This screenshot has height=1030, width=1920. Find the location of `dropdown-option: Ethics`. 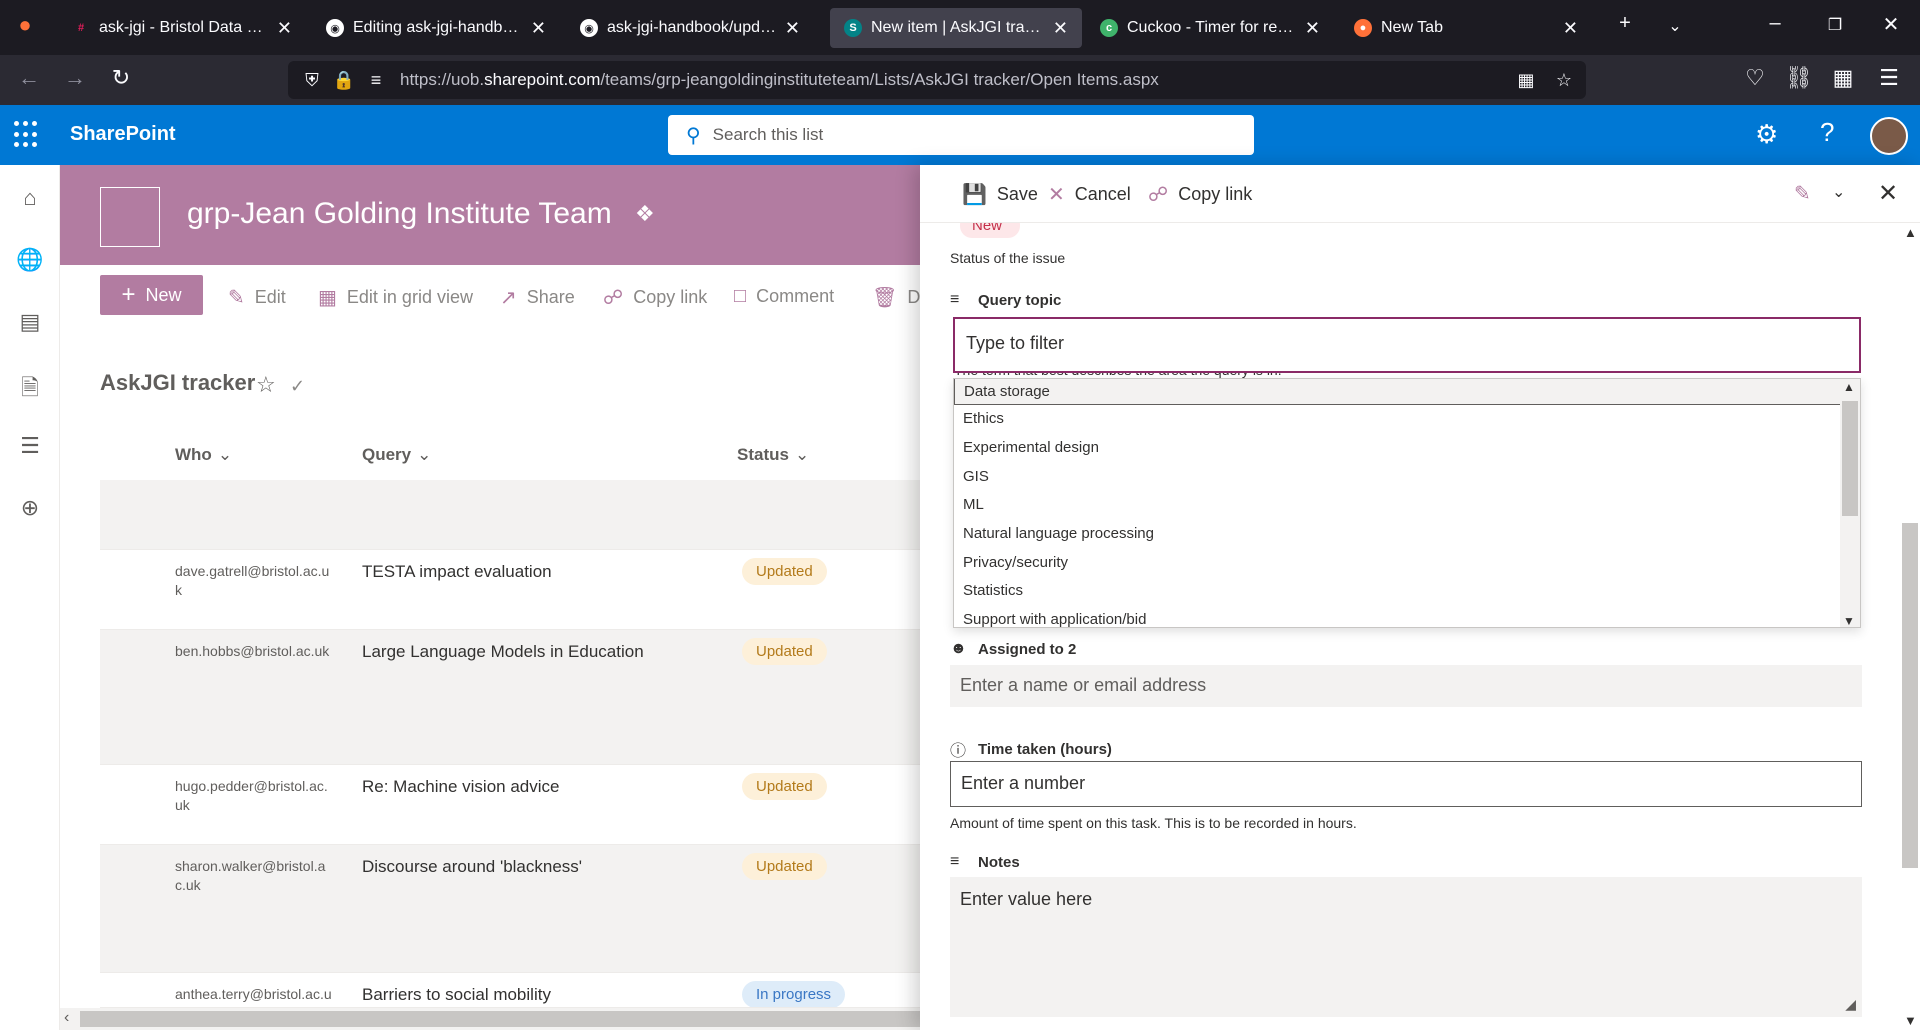

dropdown-option: Ethics is located at coordinates (1398, 419).